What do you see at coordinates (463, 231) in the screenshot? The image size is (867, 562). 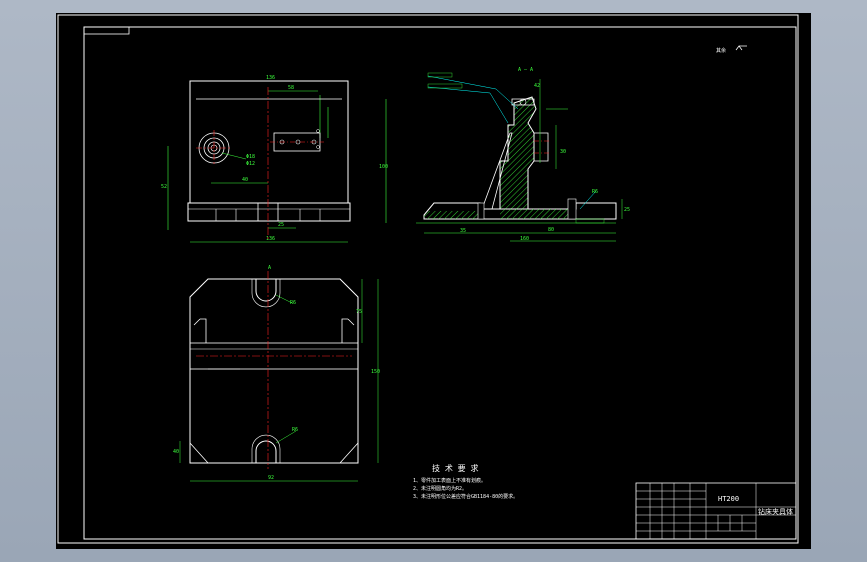 I see `svg-text: 35` at bounding box center [463, 231].